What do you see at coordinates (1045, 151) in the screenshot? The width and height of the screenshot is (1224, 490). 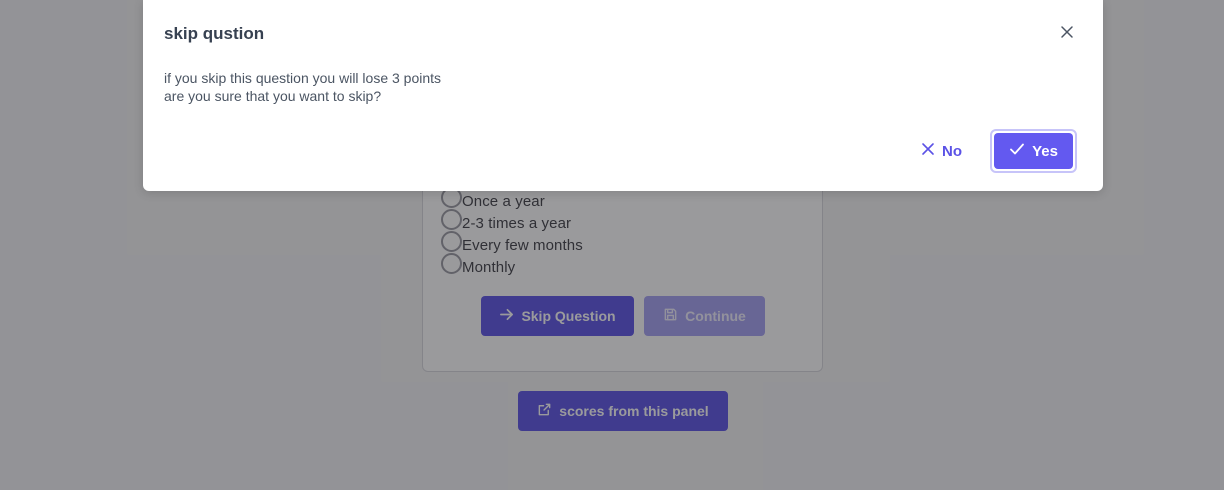 I see `yes-label: Yes` at bounding box center [1045, 151].